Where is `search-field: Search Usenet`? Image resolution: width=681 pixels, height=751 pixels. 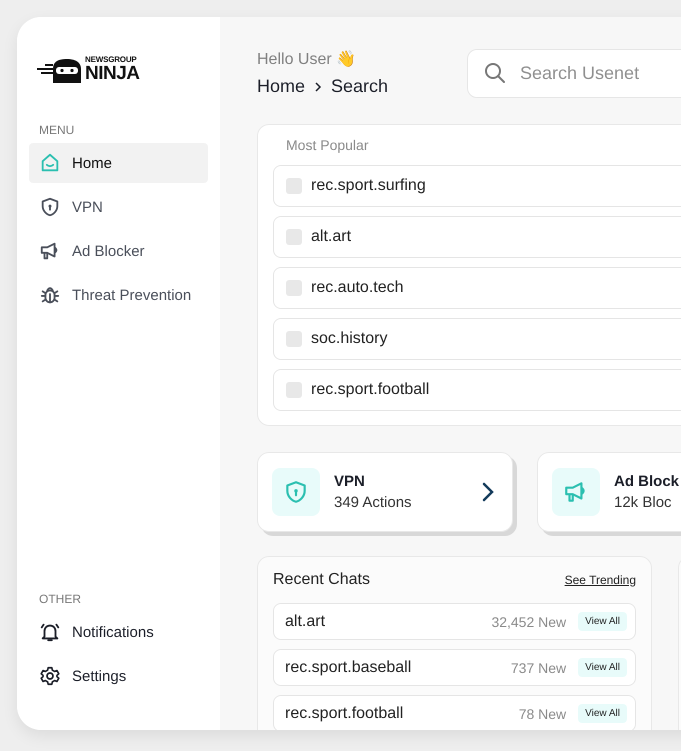 search-field: Search Usenet is located at coordinates (574, 73).